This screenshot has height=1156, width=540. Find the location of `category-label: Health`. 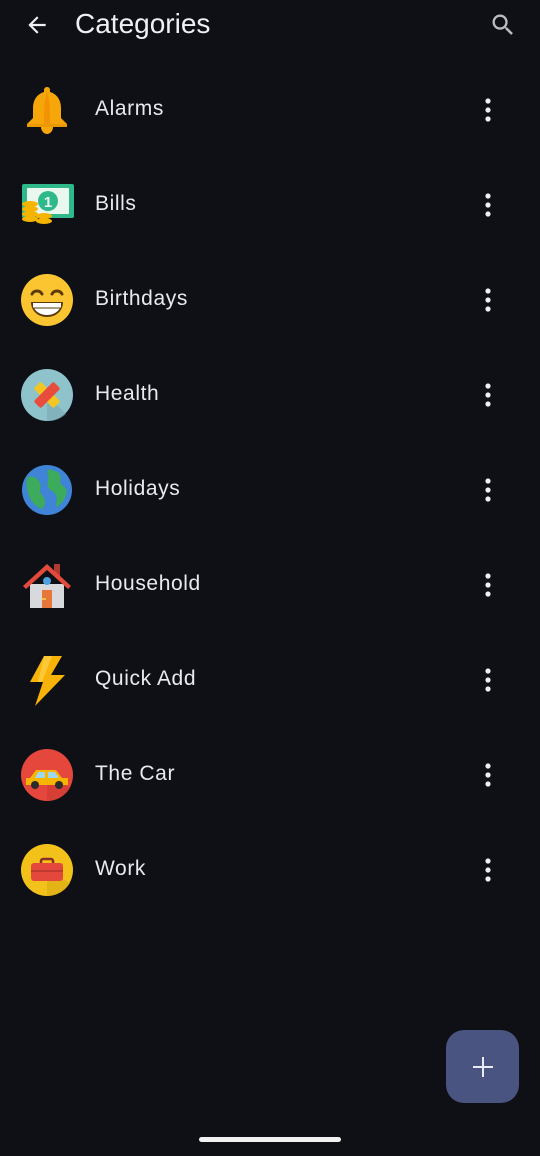

category-label: Health is located at coordinates (127, 393).